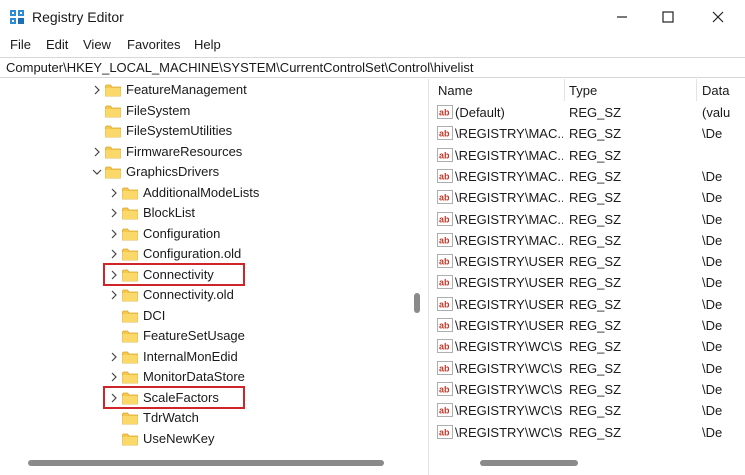 The height and width of the screenshot is (475, 745). I want to click on tree-item: AdditionalModeLists, so click(205, 193).